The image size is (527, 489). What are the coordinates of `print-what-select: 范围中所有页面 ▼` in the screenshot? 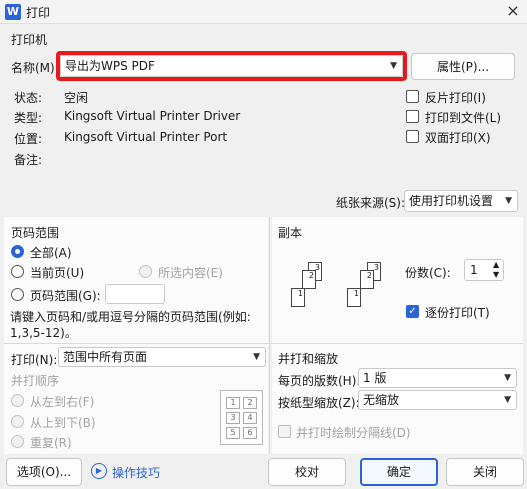 It's located at (162, 357).